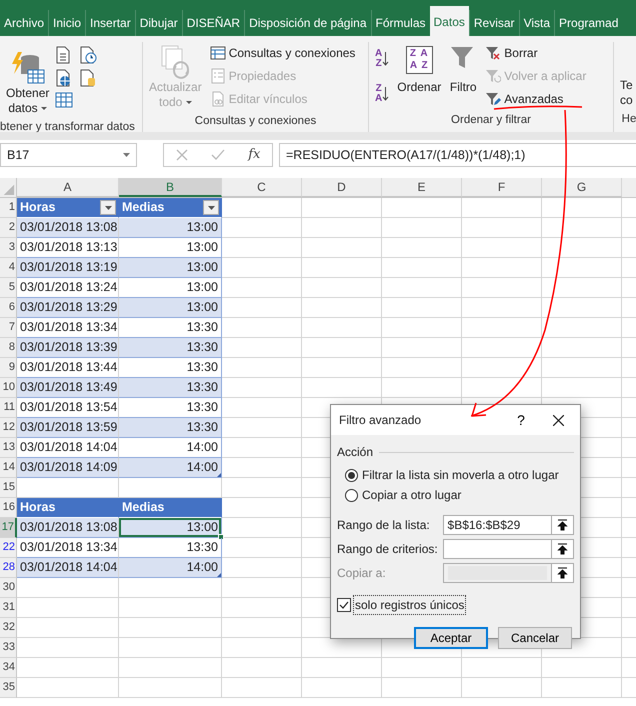 The height and width of the screenshot is (706, 636). I want to click on table-cell: 03/01/2018 13:59, so click(68, 428).